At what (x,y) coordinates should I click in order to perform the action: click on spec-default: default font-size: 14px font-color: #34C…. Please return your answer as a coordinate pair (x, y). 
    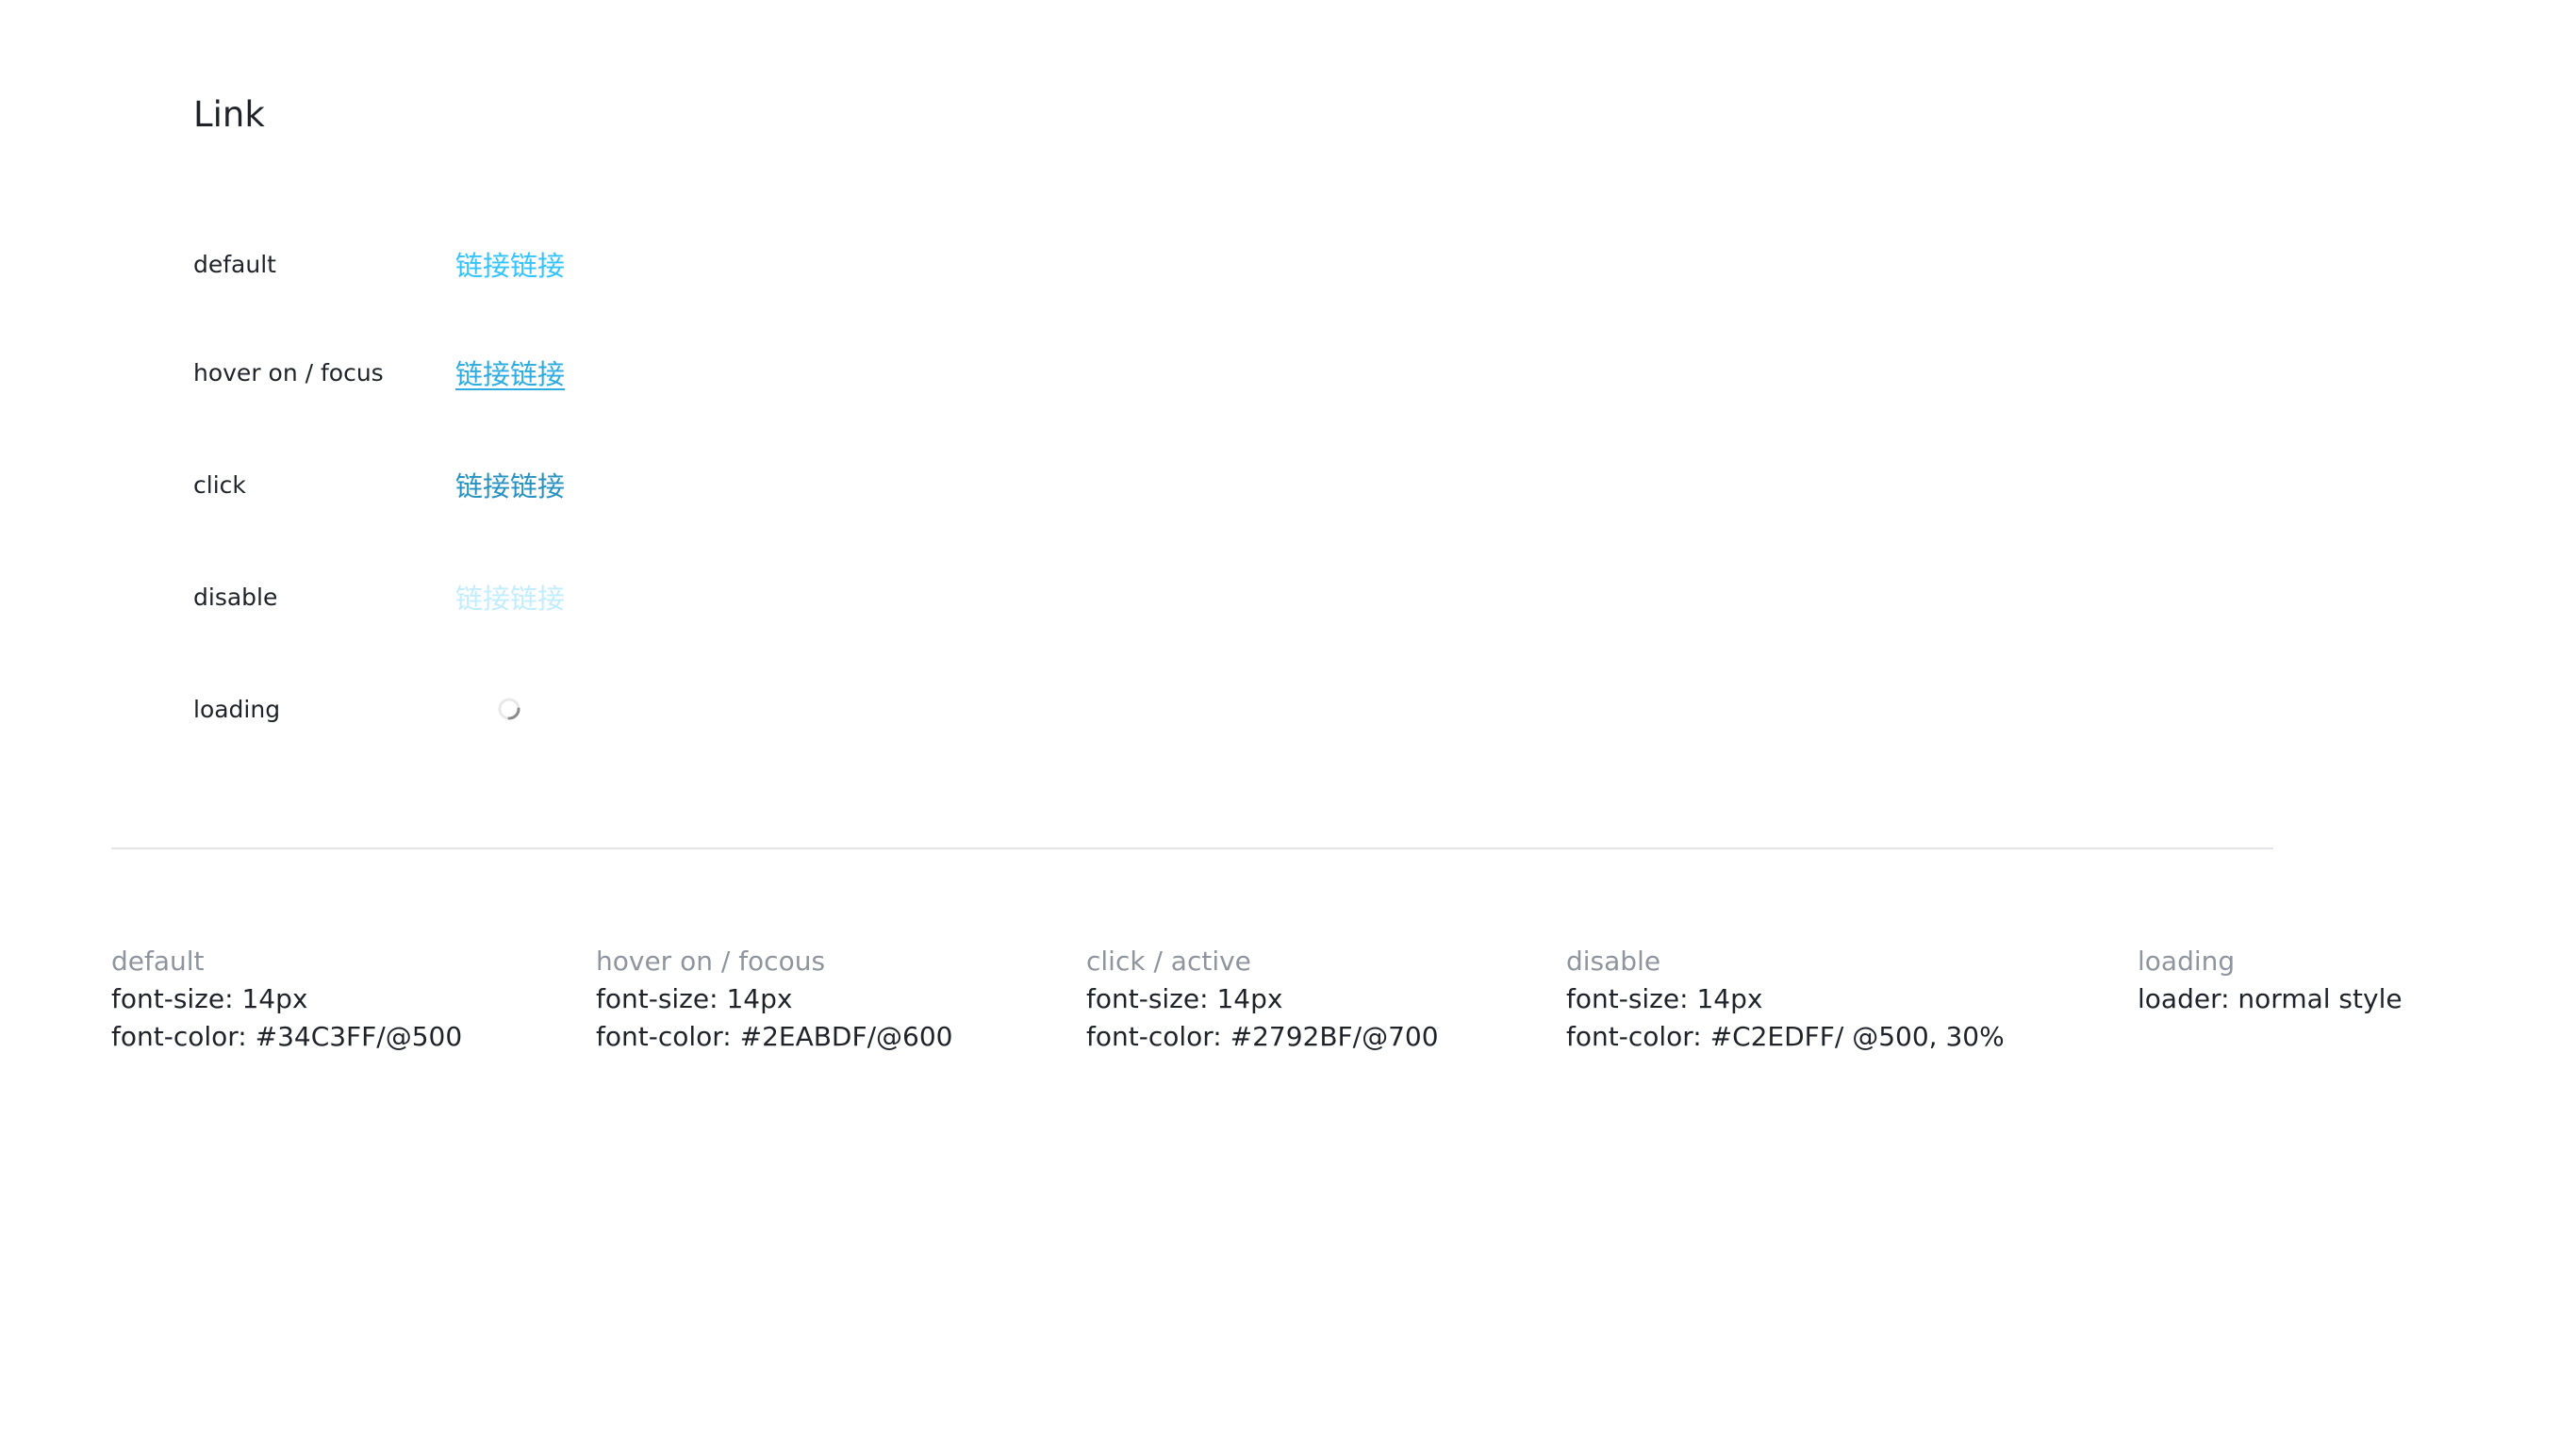
    Looking at the image, I should click on (286, 999).